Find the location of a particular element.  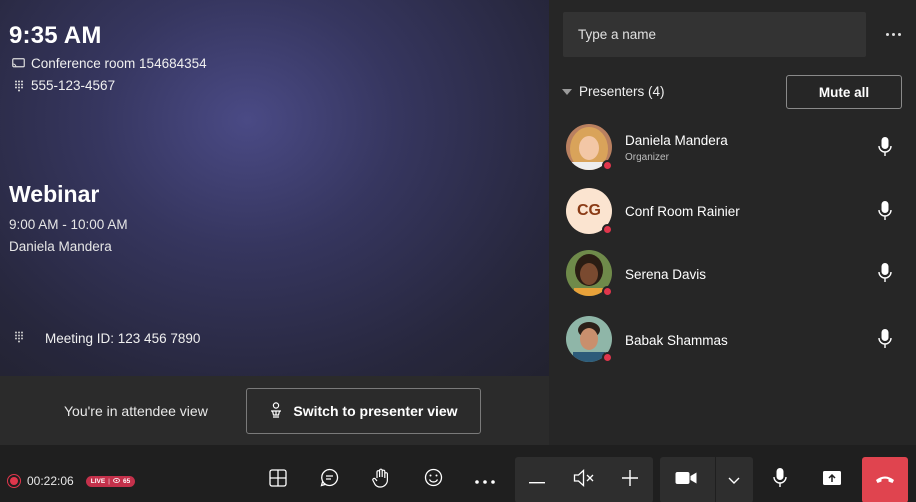

volume-up-button is located at coordinates (630, 479).